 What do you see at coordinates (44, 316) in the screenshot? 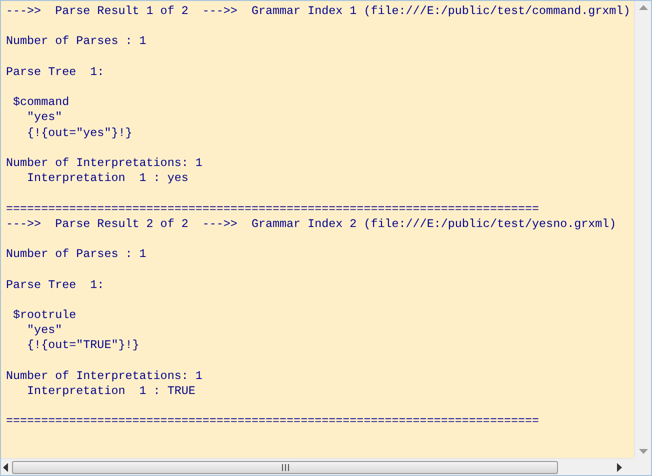
I see `output-line: $rootrule` at bounding box center [44, 316].